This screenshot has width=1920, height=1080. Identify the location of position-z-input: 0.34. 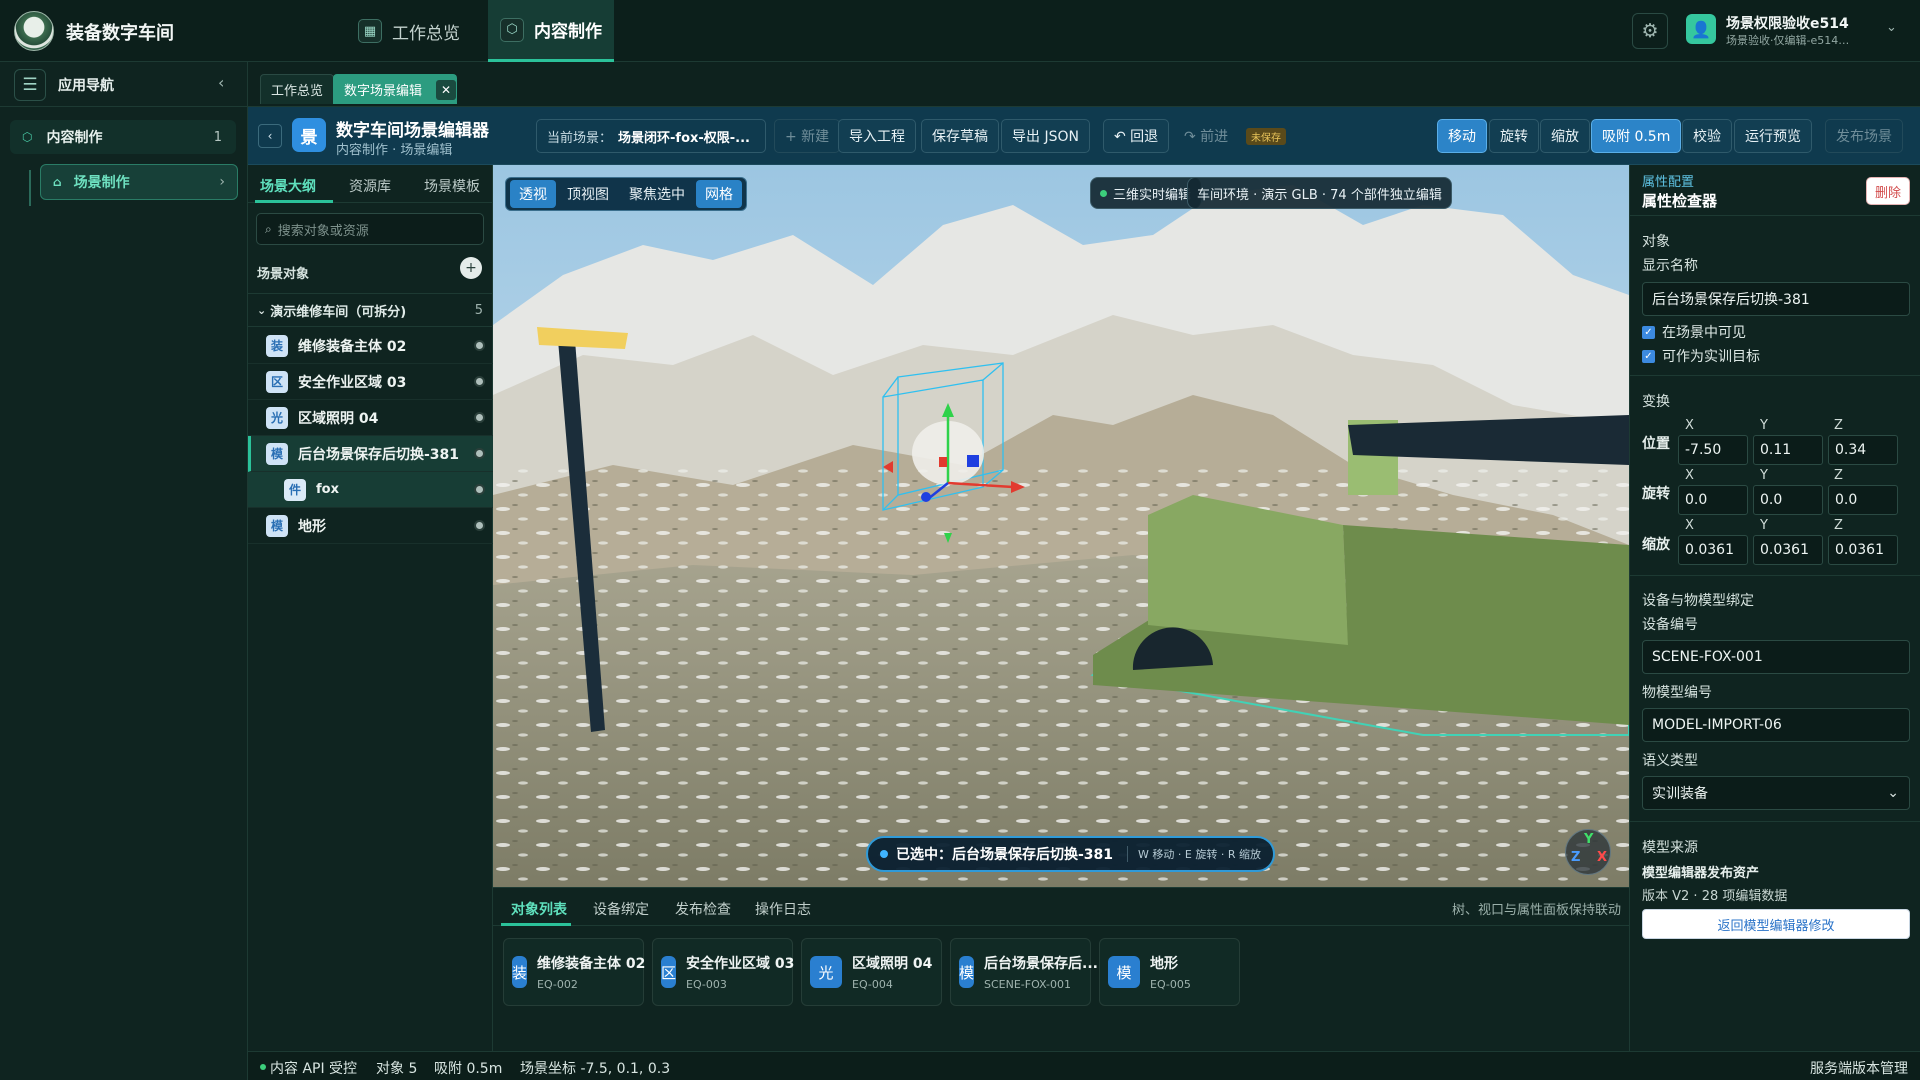
(1863, 450).